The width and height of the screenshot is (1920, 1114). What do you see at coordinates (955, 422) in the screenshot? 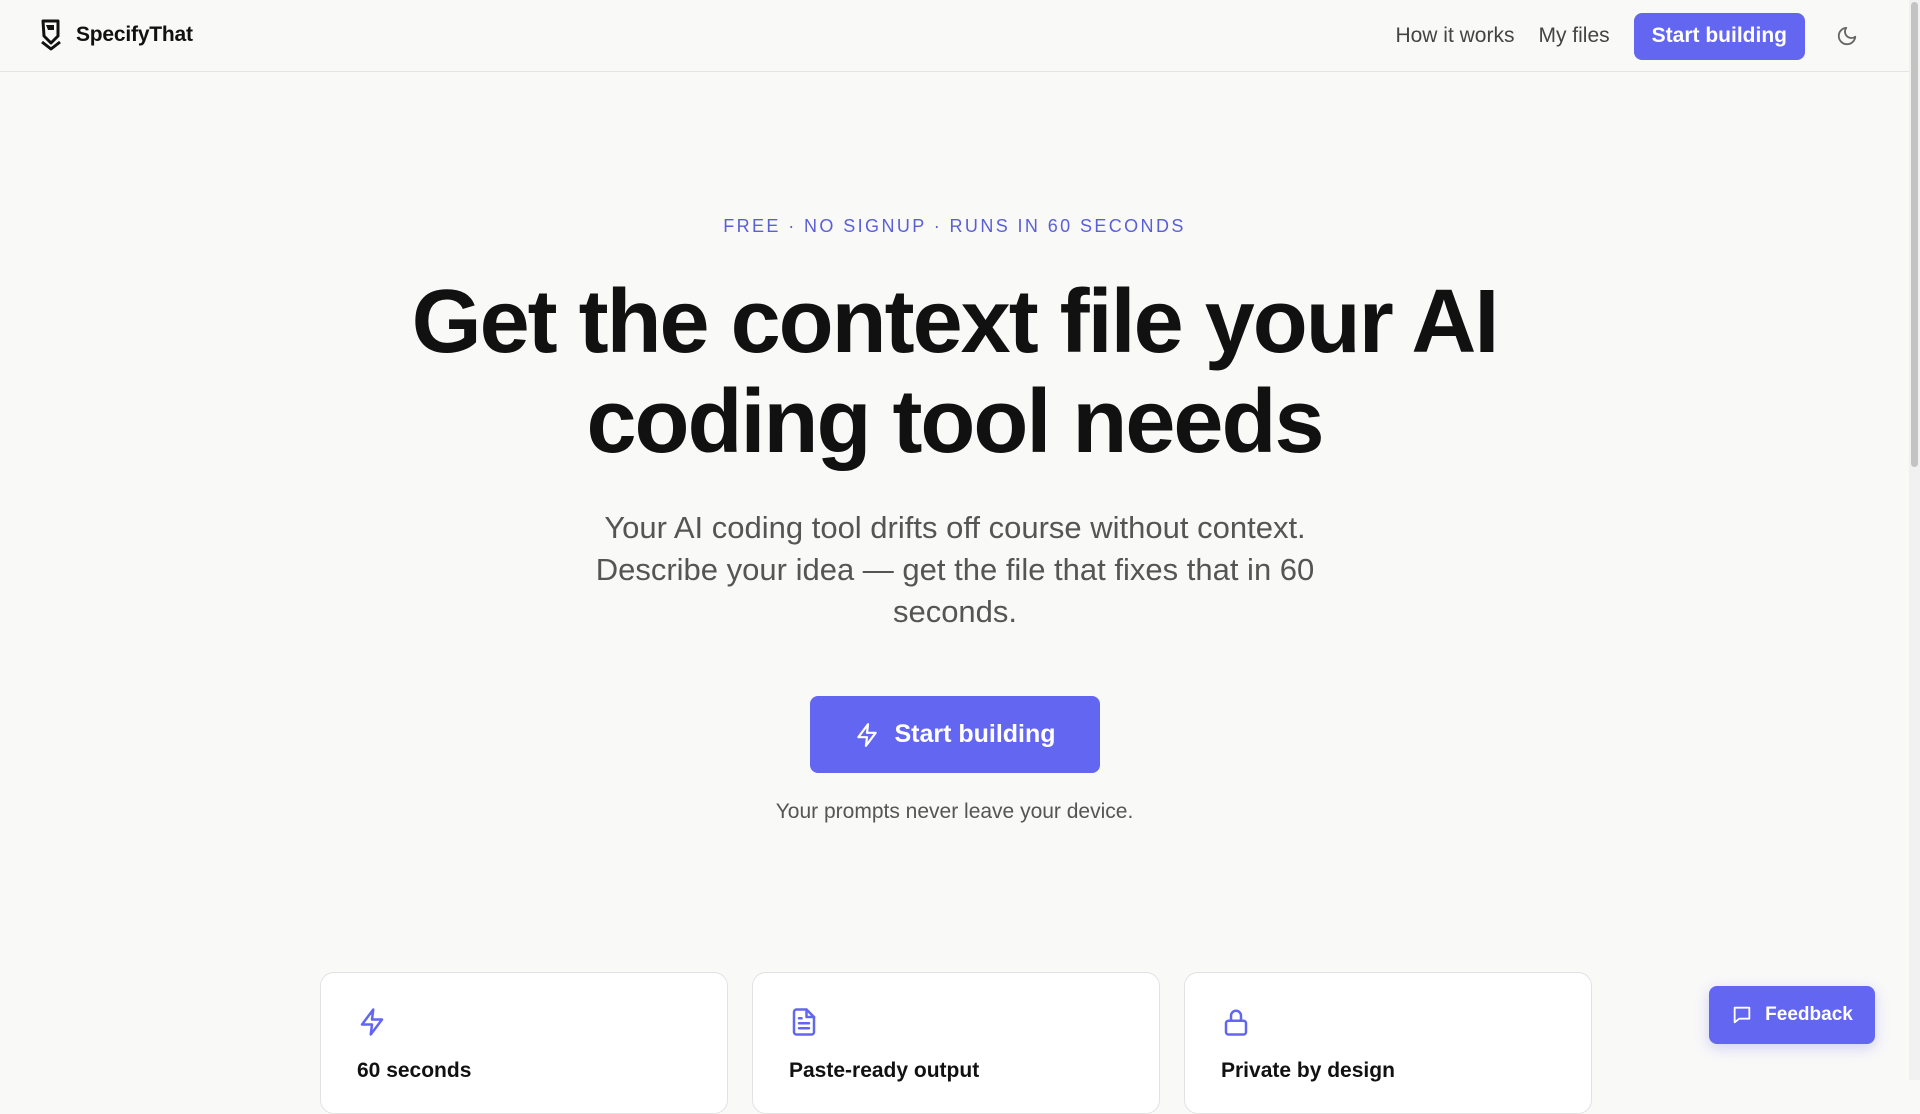
I see `hero-title-line-2: coding tool needs` at bounding box center [955, 422].